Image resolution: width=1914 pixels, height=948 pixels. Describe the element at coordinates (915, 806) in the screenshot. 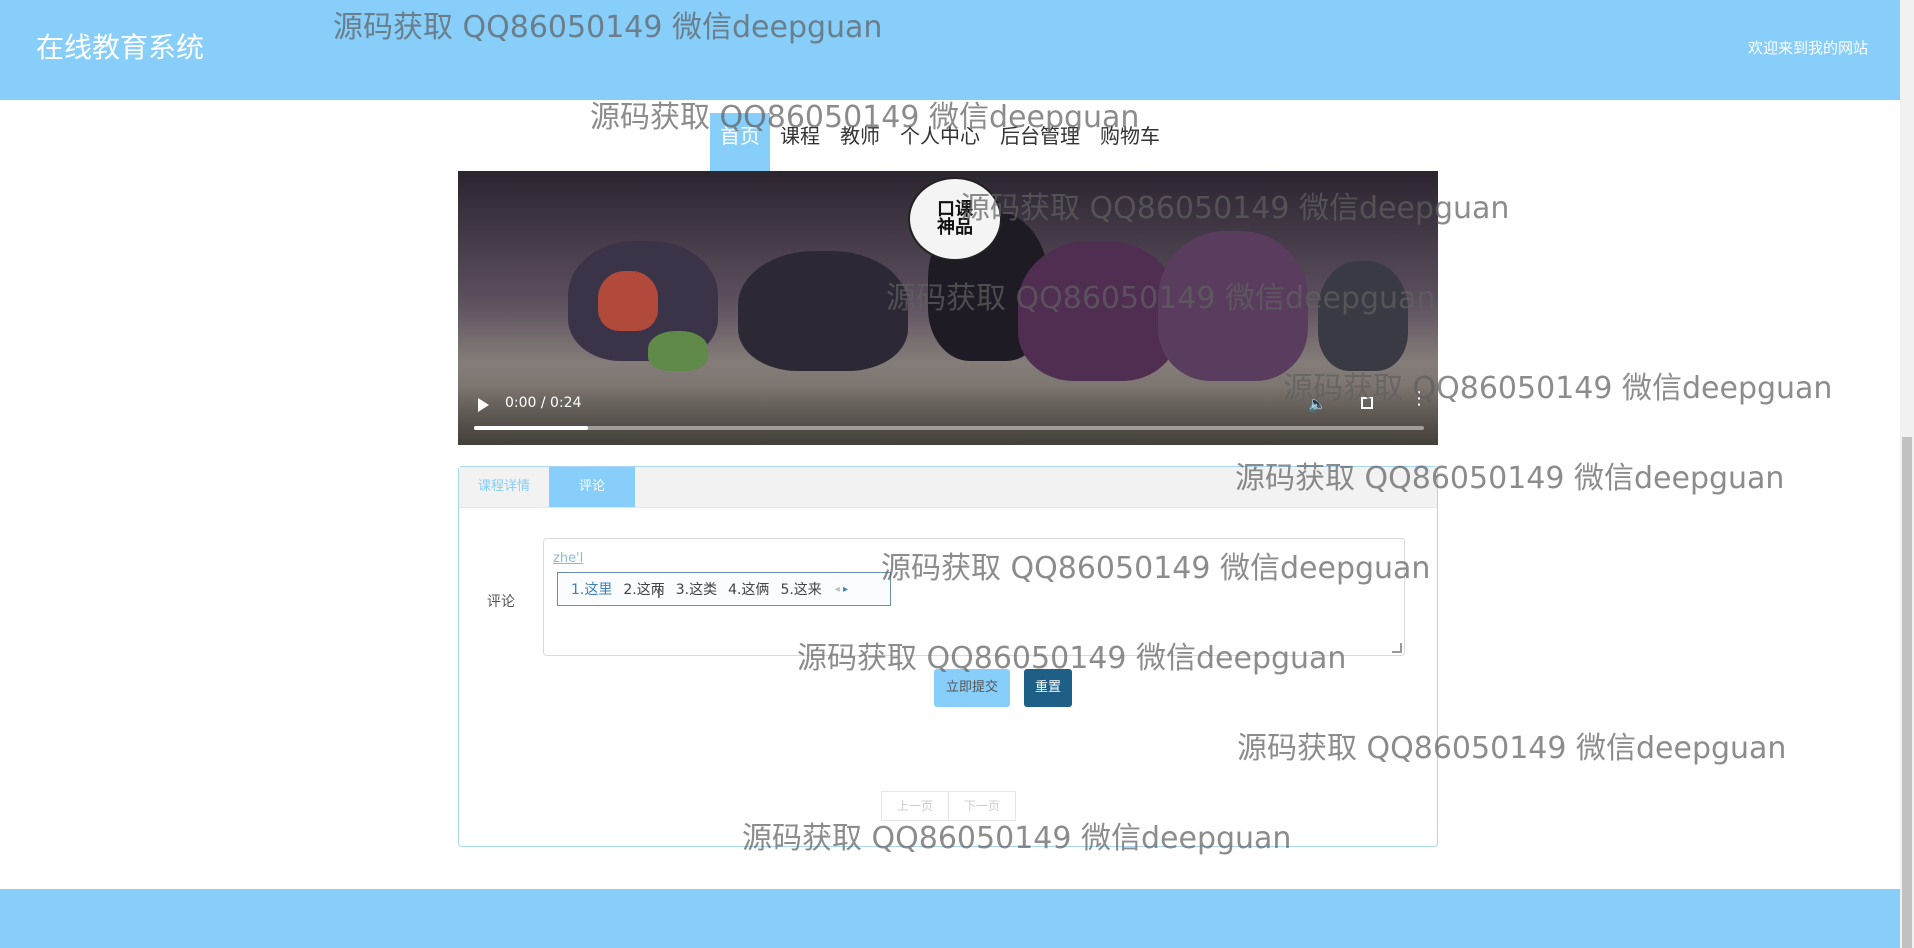

I see `prev-page-button: 上一页` at that location.